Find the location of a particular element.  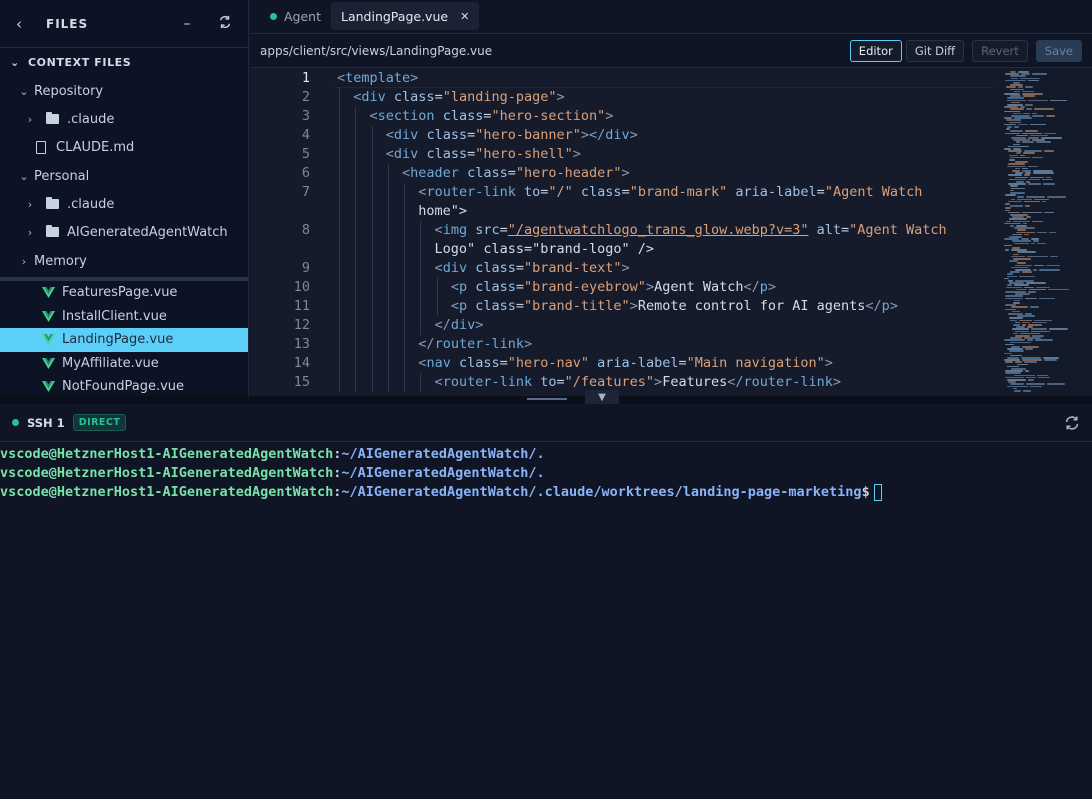

code-line: 4 <div class="hero-banner"></div> is located at coordinates (625, 135).